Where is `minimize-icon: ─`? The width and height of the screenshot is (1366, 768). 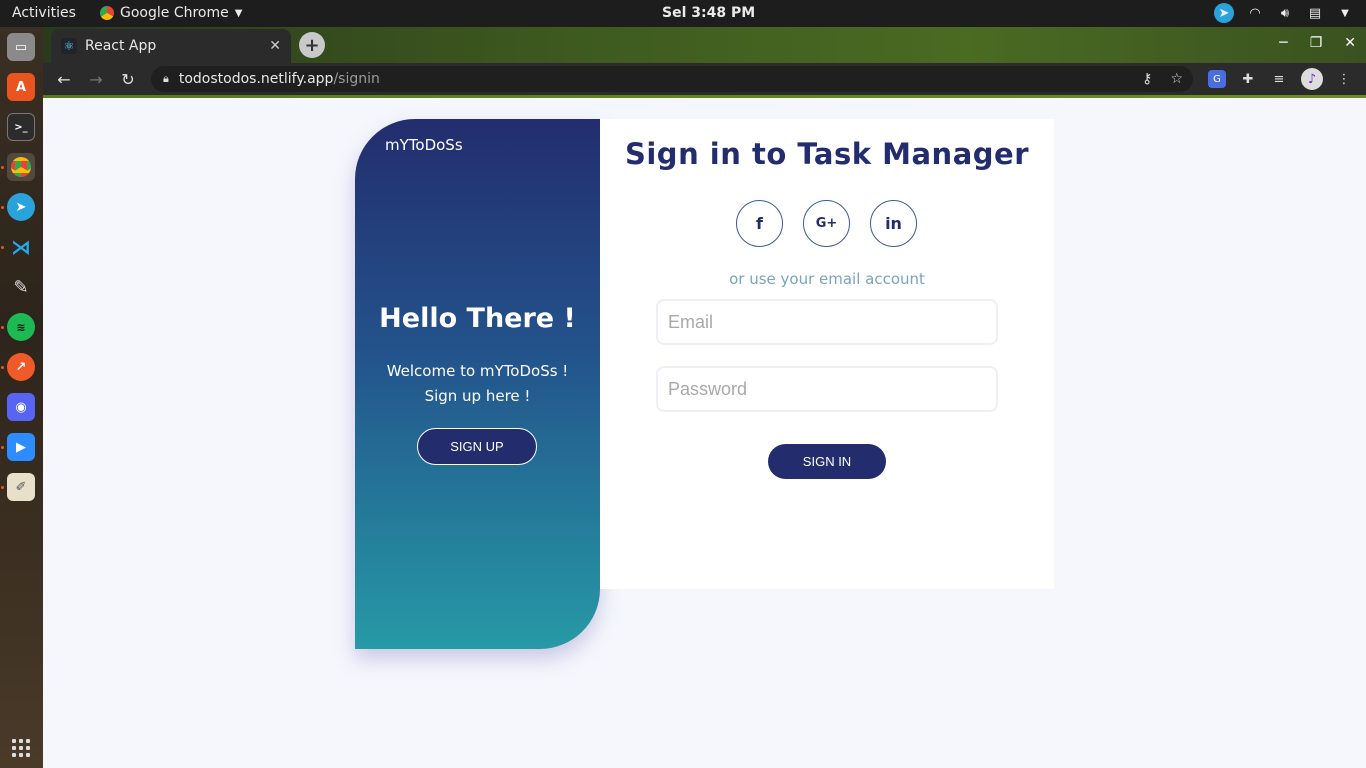
minimize-icon: ─ is located at coordinates (1283, 43).